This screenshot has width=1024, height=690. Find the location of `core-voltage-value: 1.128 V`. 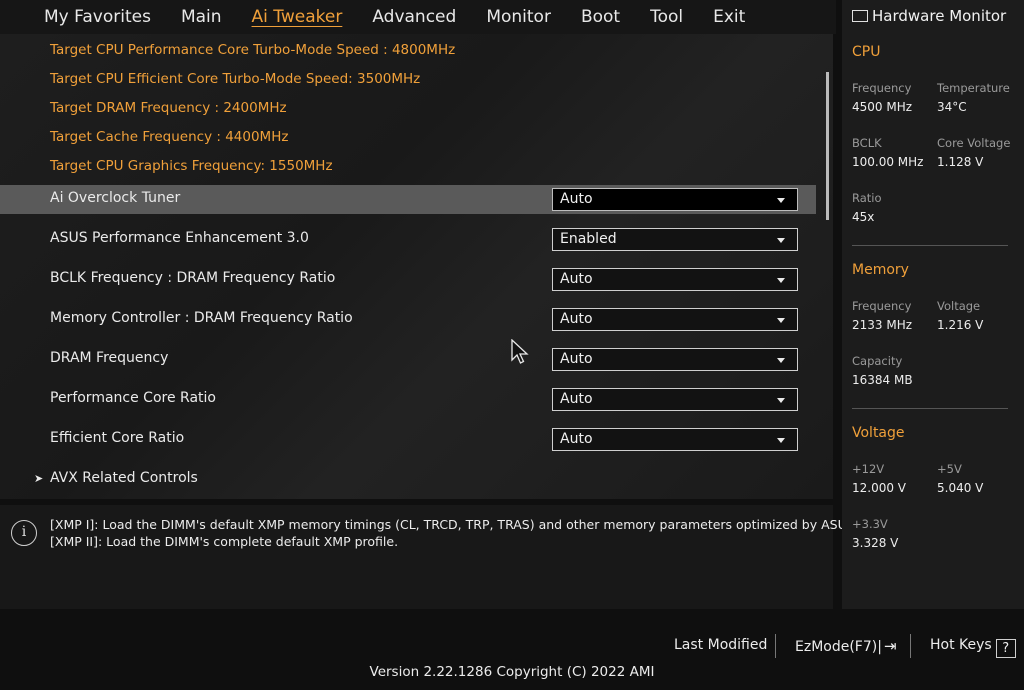

core-voltage-value: 1.128 V is located at coordinates (960, 162).